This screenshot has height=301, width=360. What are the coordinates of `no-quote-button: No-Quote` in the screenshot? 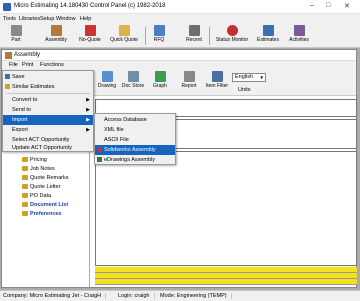 It's located at (90, 36).